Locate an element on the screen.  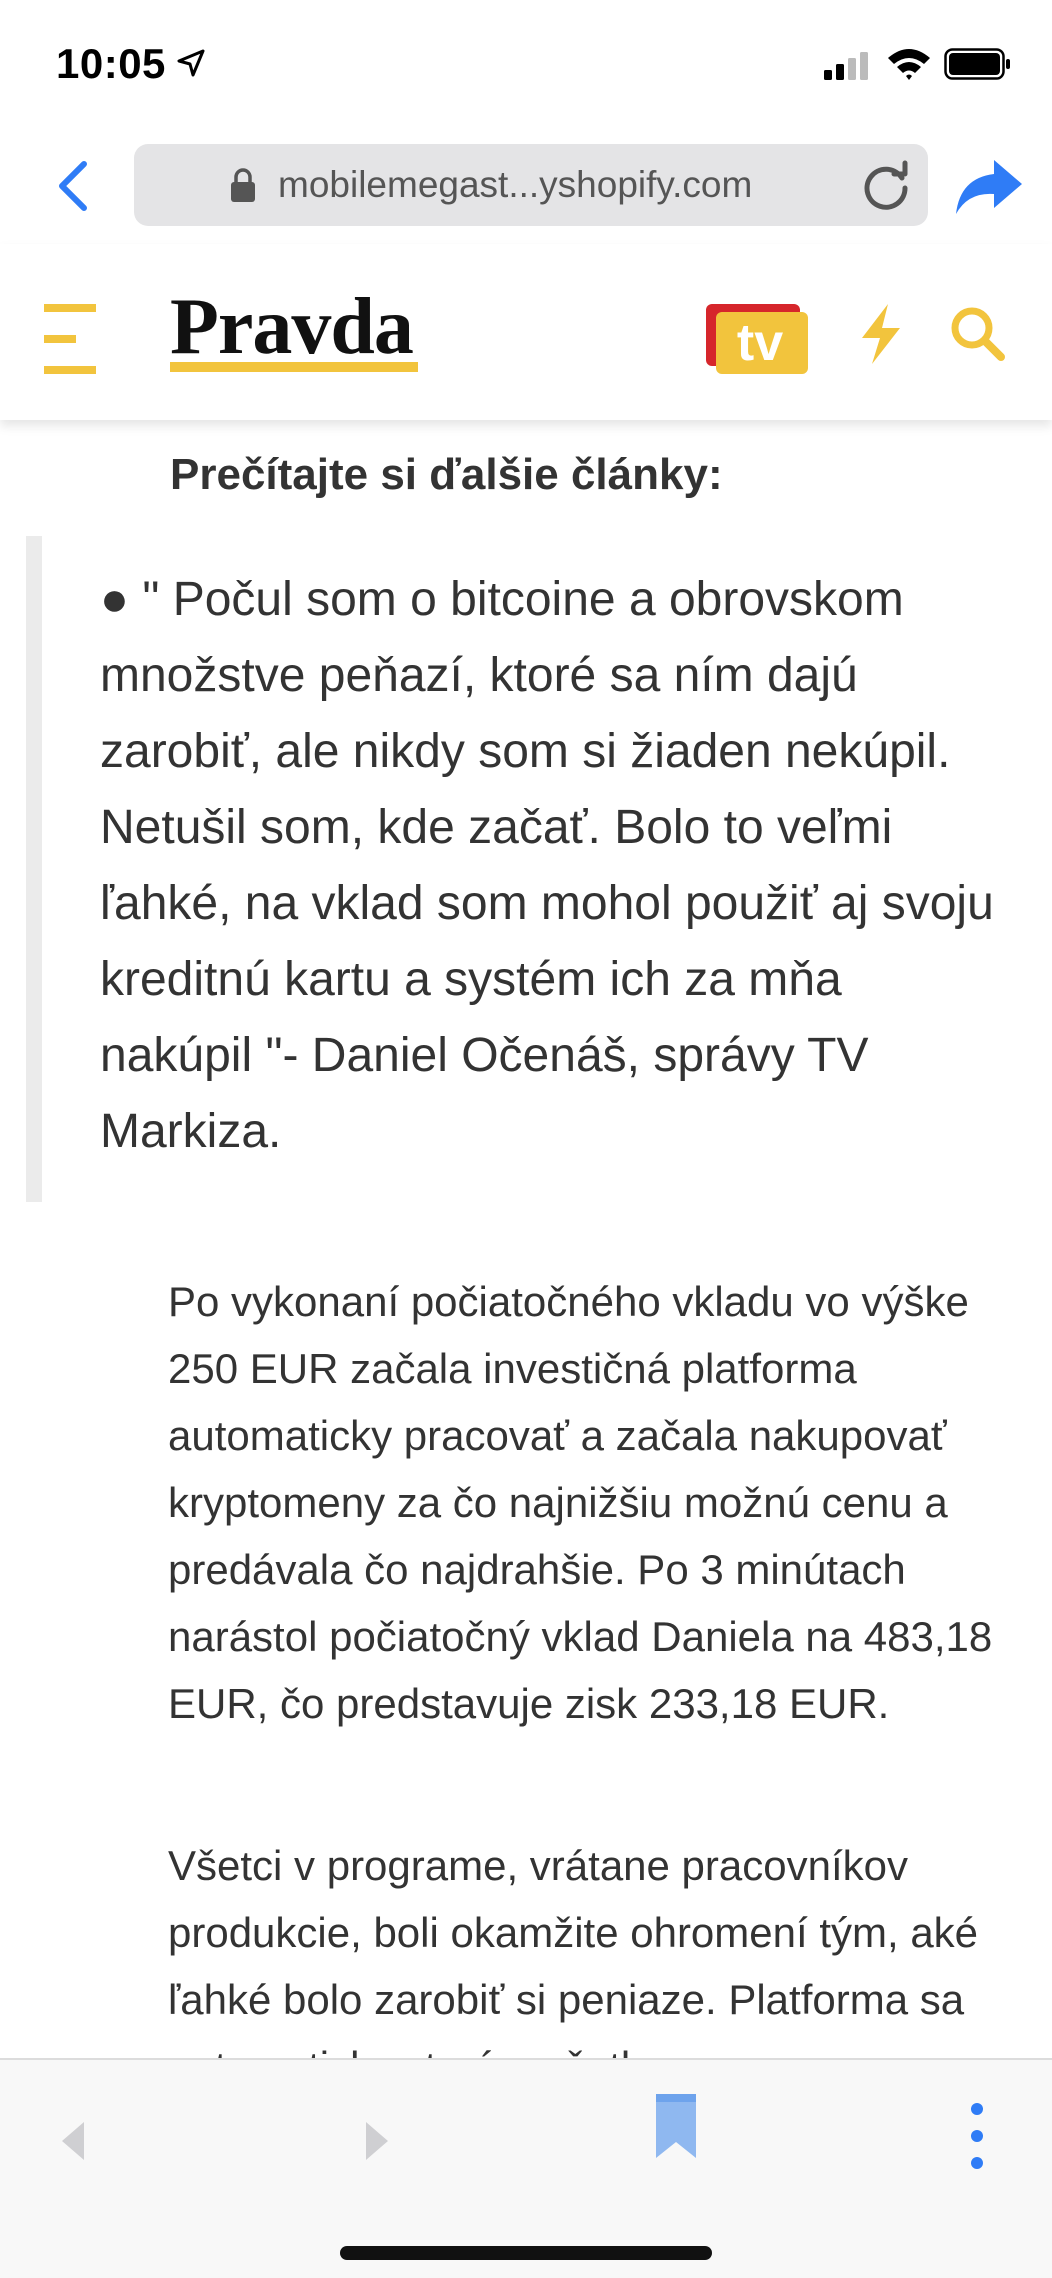
hamburger-menu-icon is located at coordinates (70, 339).